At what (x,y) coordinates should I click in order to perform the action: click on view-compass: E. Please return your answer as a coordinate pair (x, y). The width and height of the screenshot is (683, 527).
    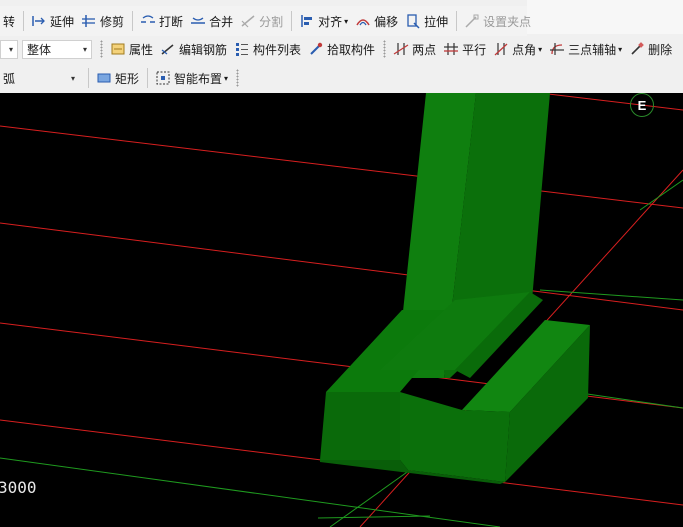
    Looking at the image, I should click on (642, 105).